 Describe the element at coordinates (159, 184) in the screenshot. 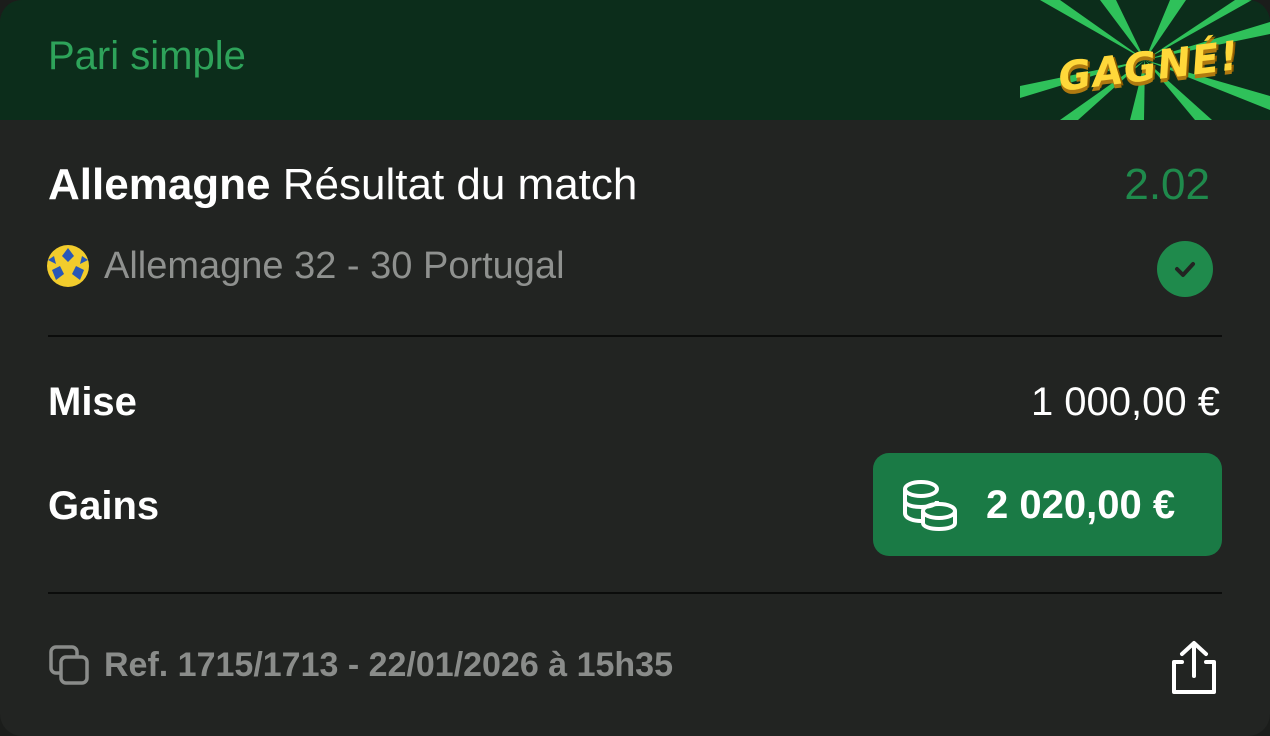

I see `selection-team: Allemagne` at that location.